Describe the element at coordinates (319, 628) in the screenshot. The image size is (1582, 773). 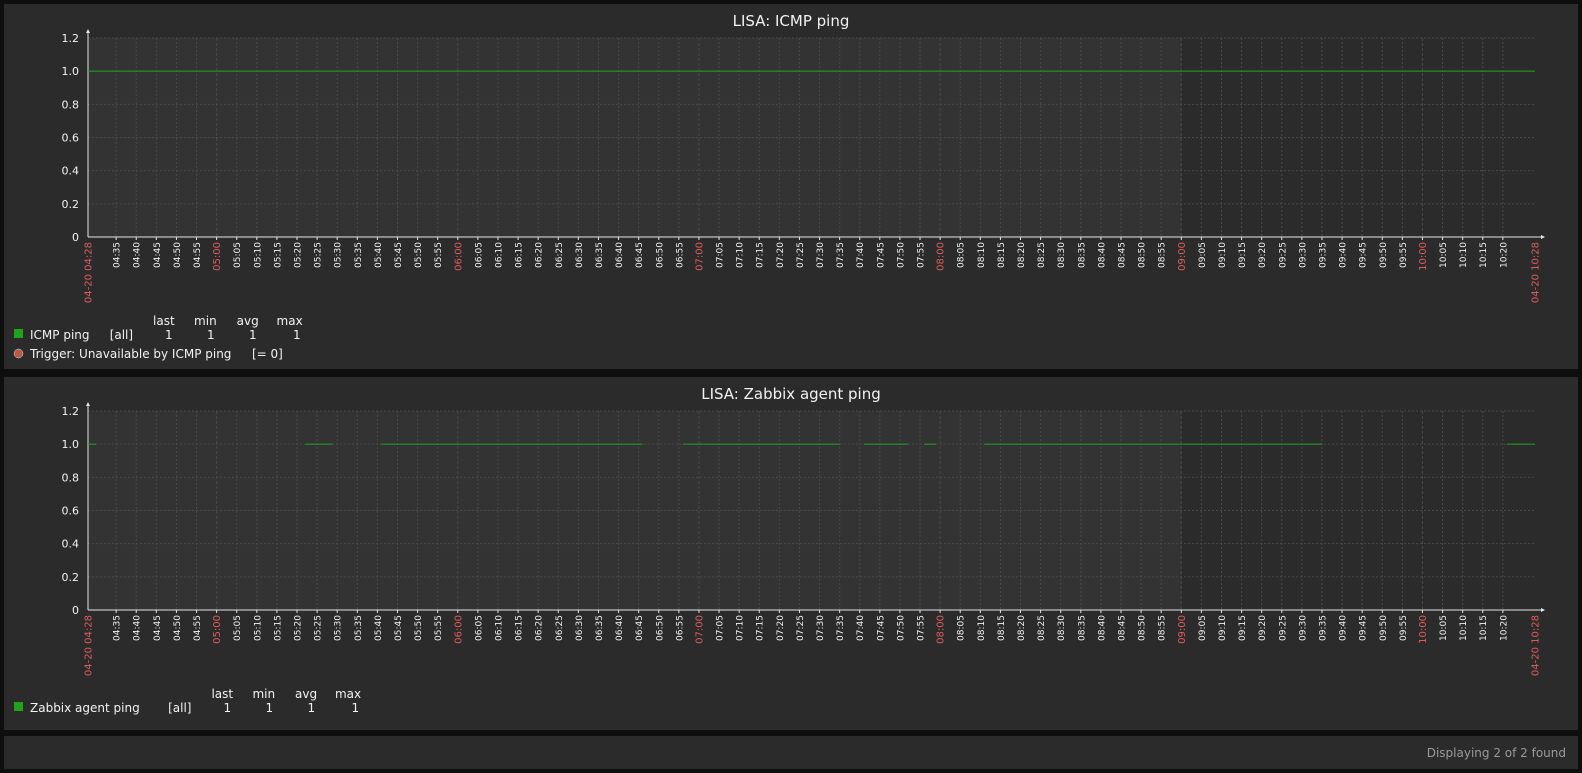
I see `x-tick-label: 05:25` at that location.